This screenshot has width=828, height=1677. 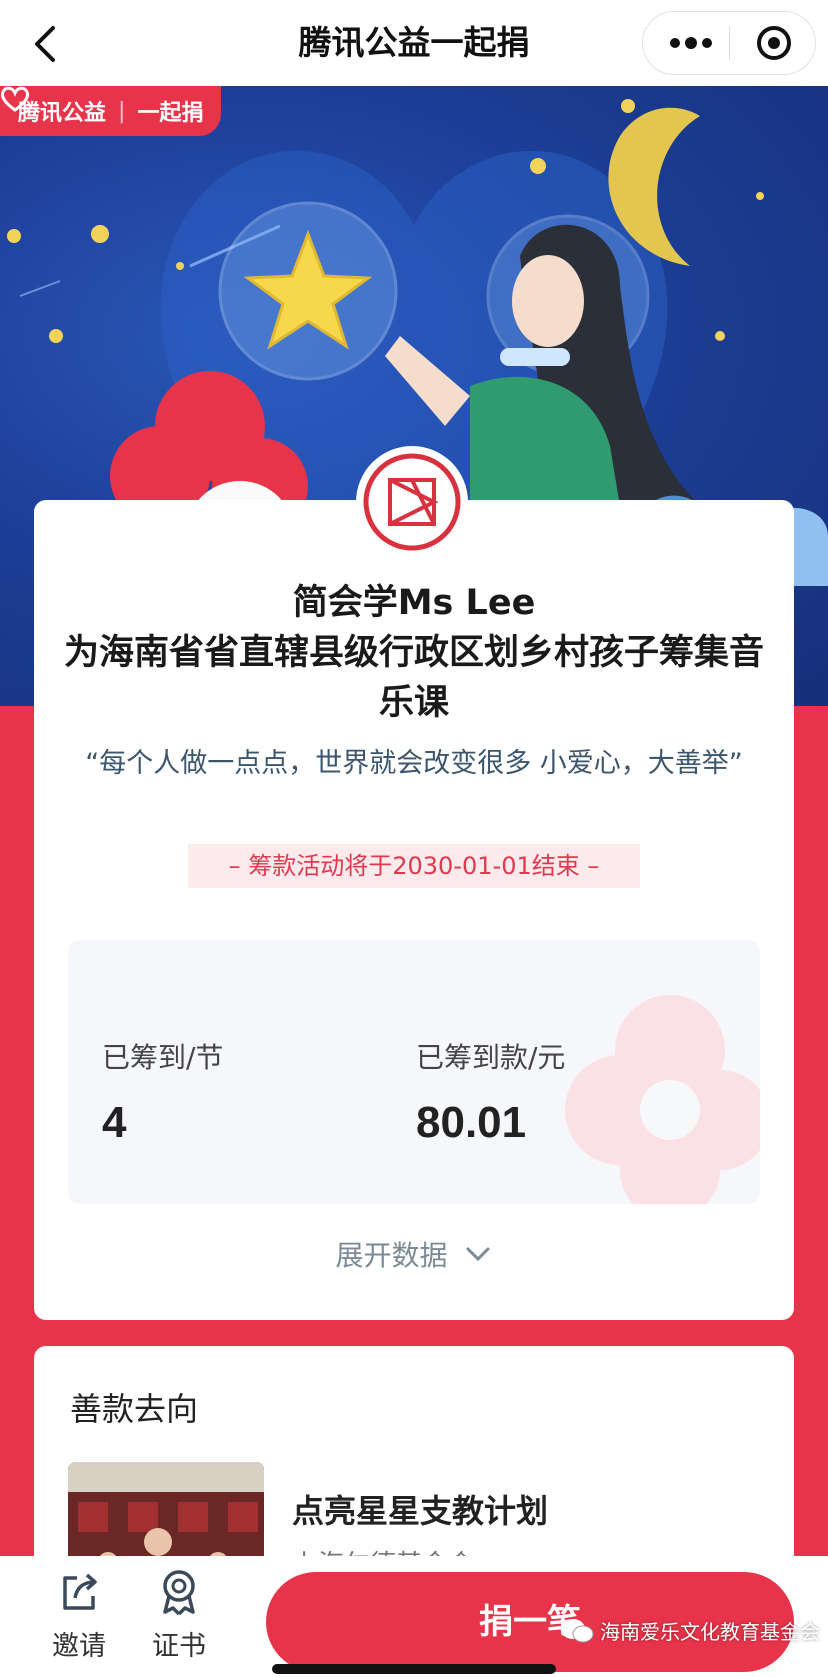 I want to click on stat-label: 已筹到款/元, so click(x=491, y=1057).